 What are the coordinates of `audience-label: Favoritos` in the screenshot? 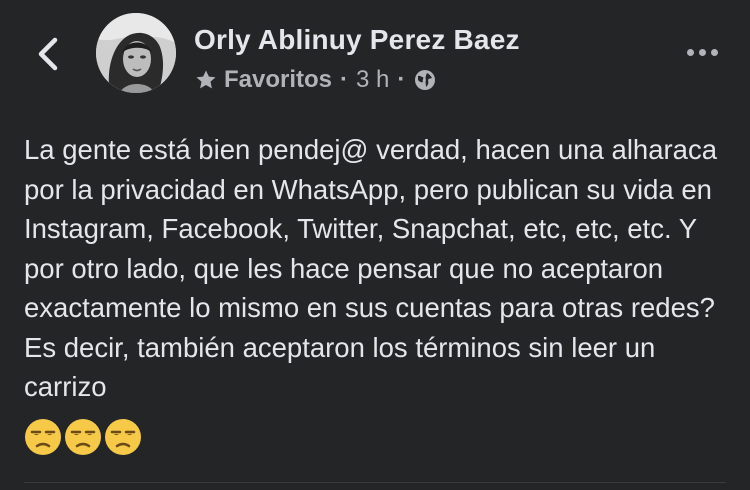 It's located at (278, 80).